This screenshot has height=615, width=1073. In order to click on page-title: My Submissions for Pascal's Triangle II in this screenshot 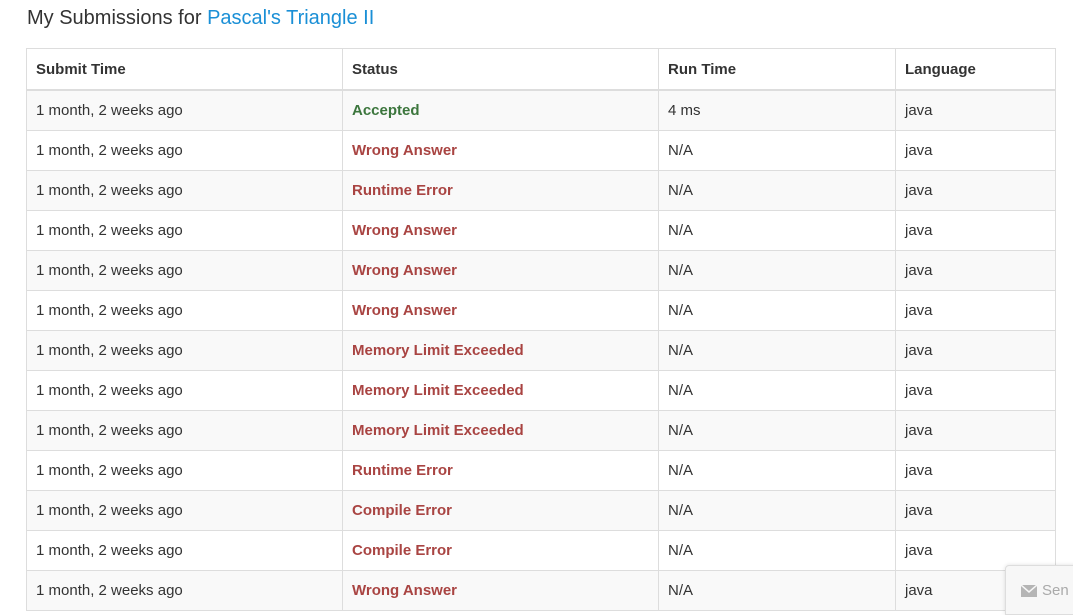, I will do `click(200, 18)`.